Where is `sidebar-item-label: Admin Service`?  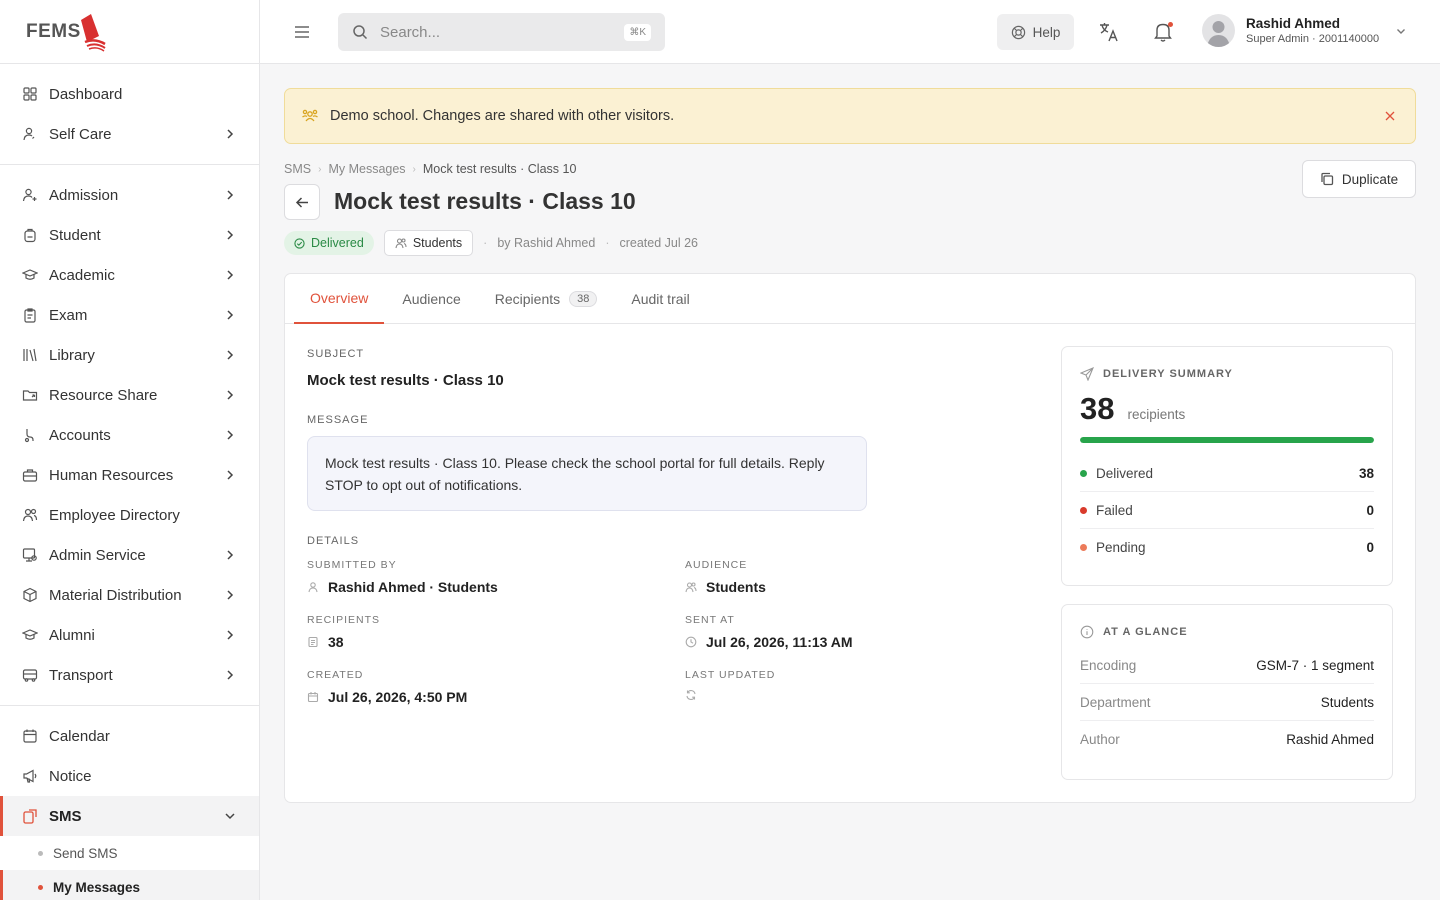 sidebar-item-label: Admin Service is located at coordinates (97, 555).